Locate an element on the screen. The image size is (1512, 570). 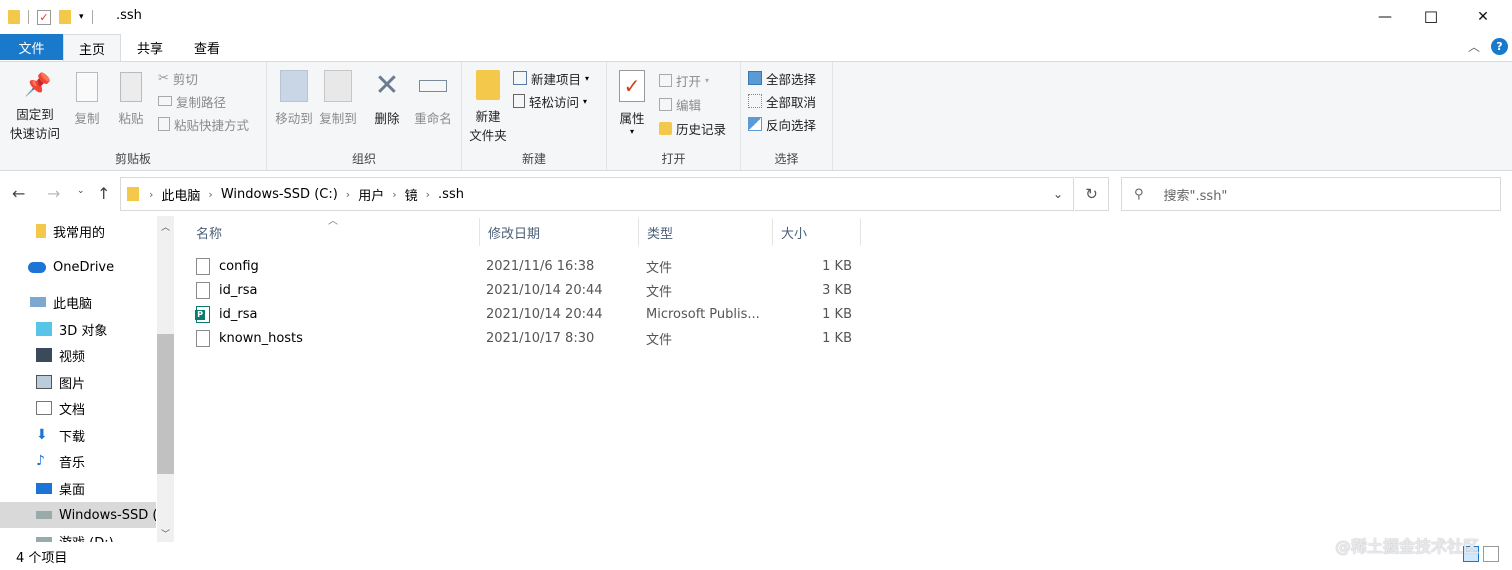
pin-label-1: 固定到 is located at coordinates (35, 114).